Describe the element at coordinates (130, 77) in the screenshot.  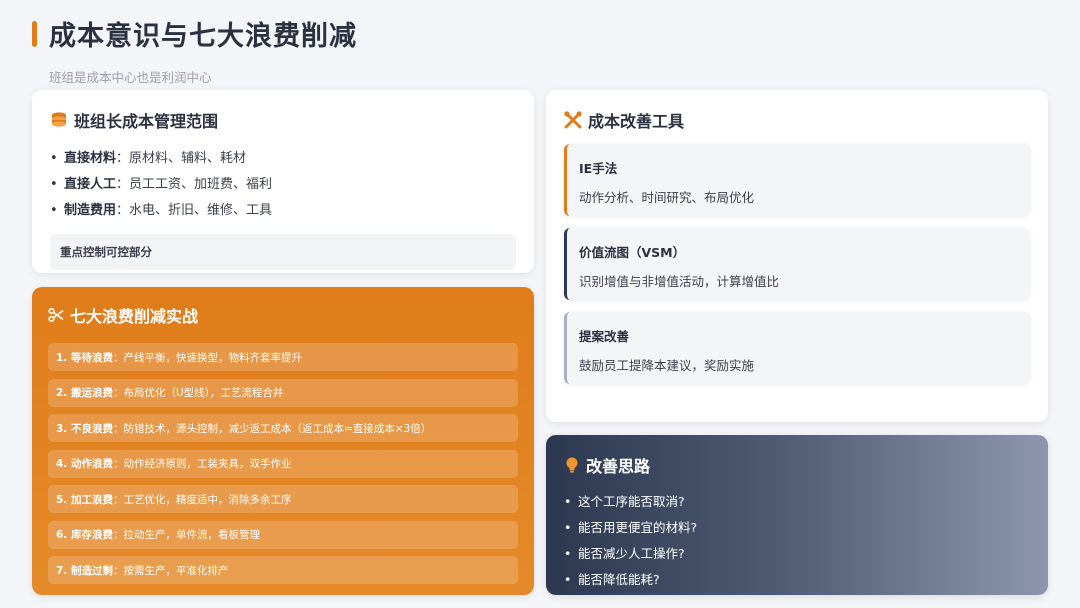
I see `page-subtitle: 班组是成本中心也是利润中心` at that location.